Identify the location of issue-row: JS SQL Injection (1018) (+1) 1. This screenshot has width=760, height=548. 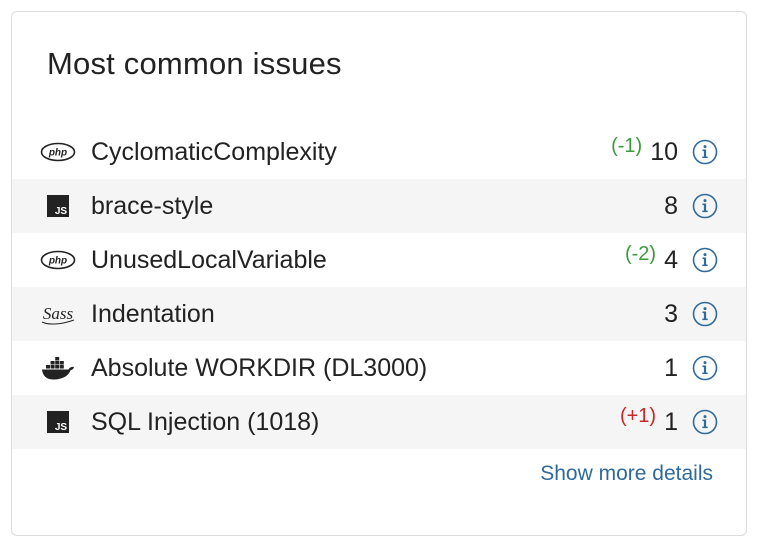
(379, 422).